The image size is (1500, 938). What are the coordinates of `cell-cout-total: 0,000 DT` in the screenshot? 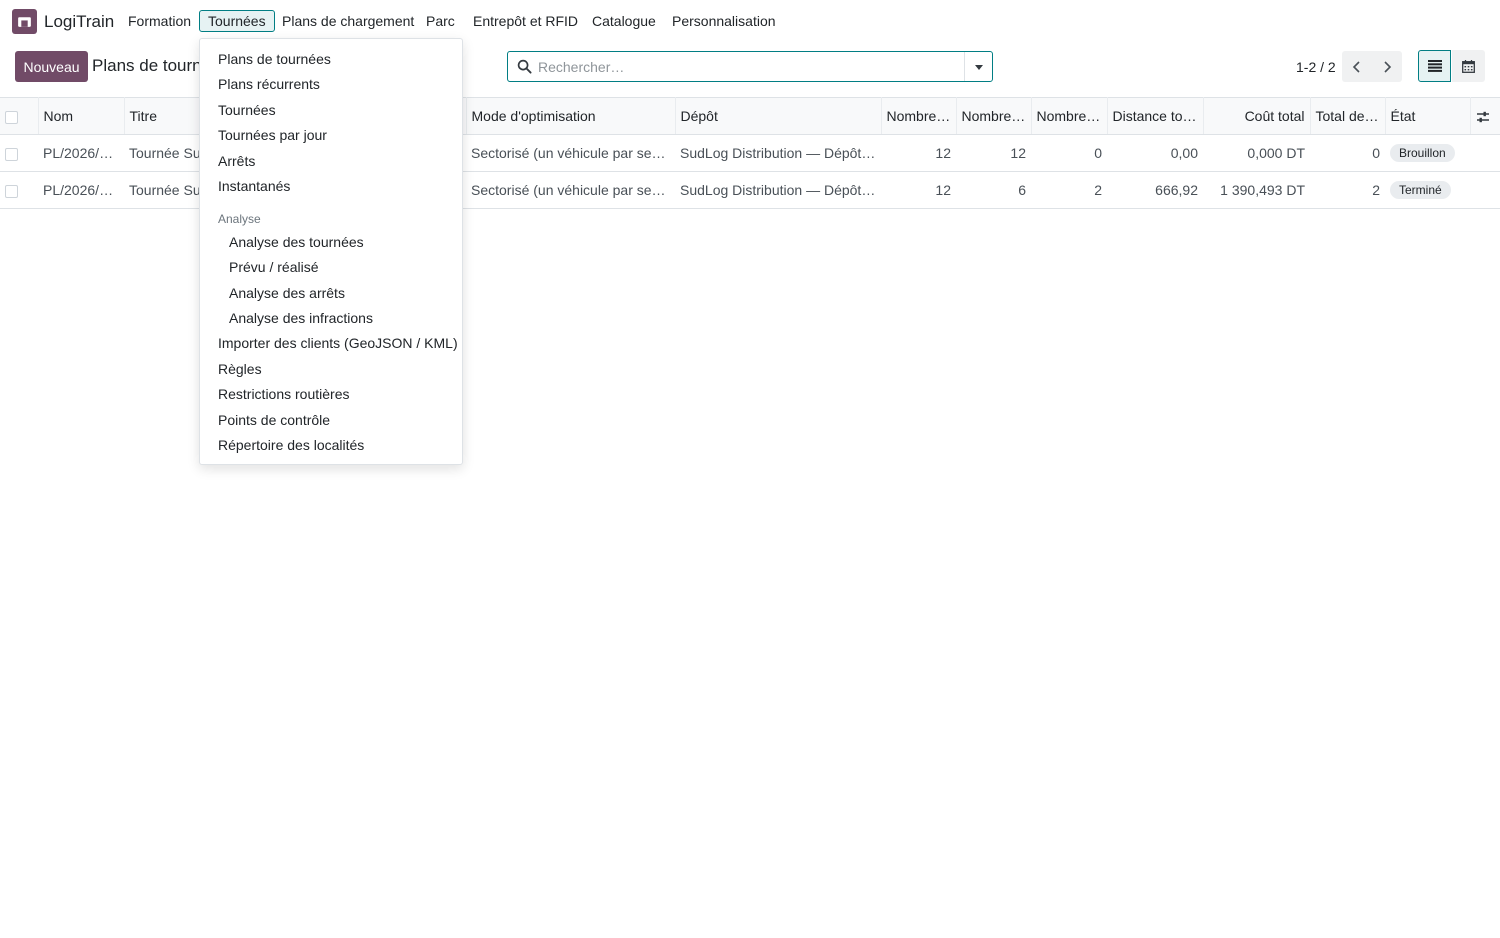 It's located at (1256, 153).